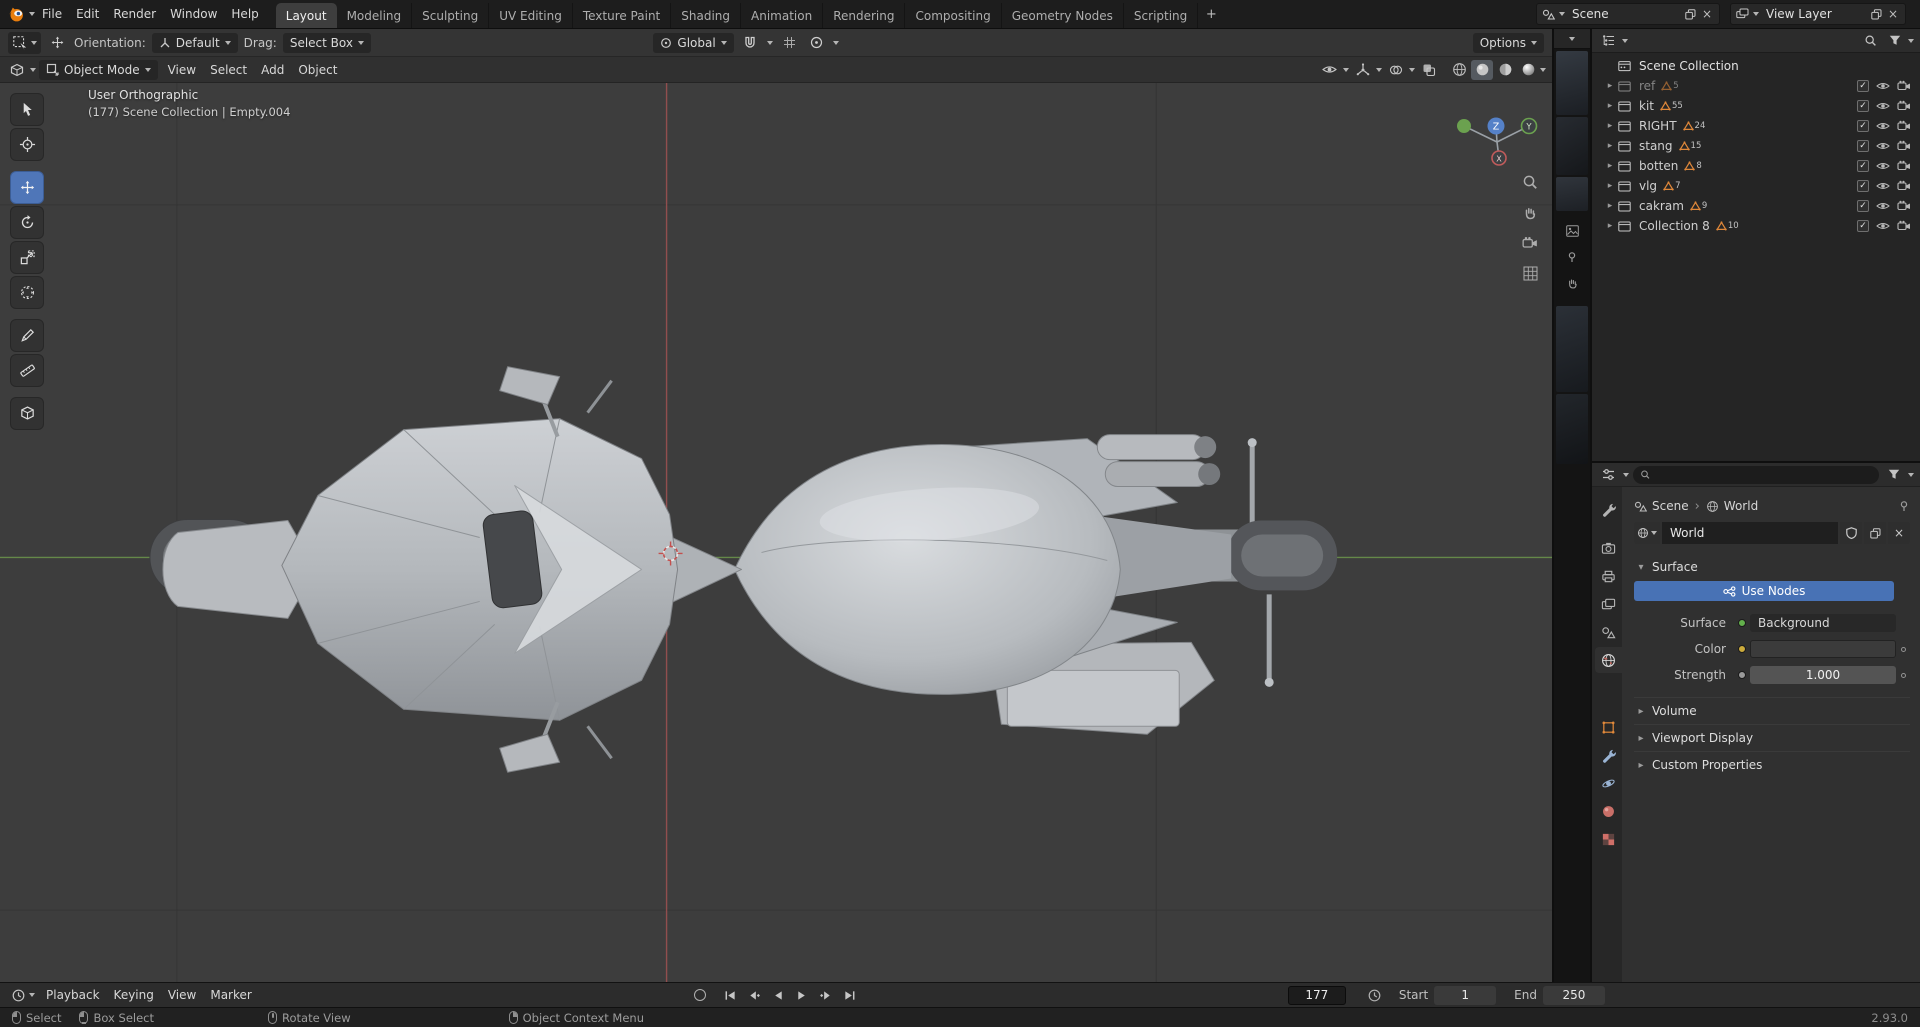 The image size is (1920, 1027). I want to click on scene-selector: Scene ×, so click(1628, 14).